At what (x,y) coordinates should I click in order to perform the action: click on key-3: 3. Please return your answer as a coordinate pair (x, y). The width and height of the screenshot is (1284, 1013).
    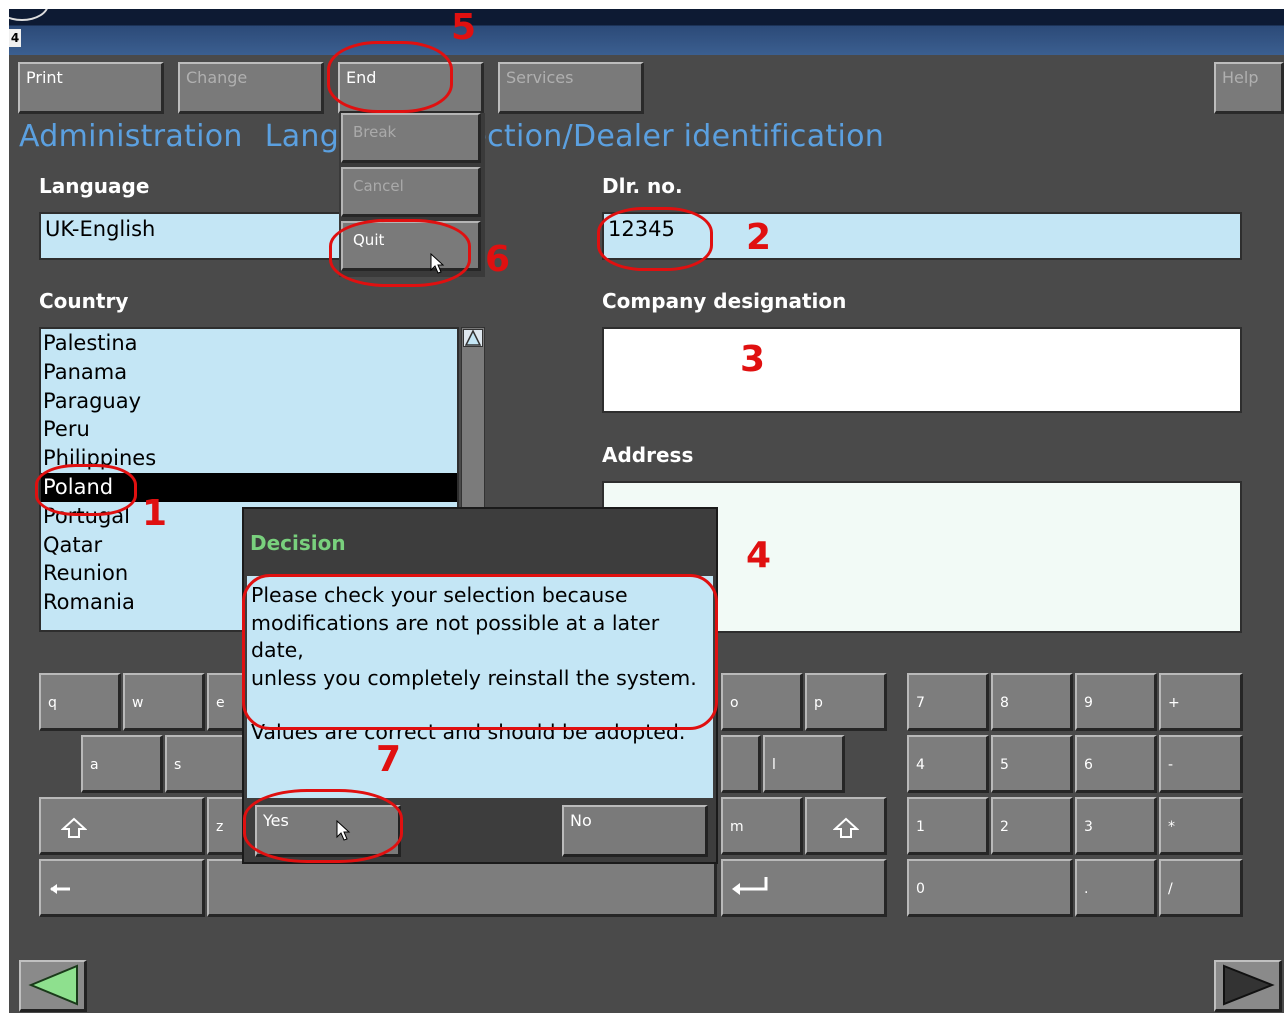
    Looking at the image, I should click on (1116, 826).